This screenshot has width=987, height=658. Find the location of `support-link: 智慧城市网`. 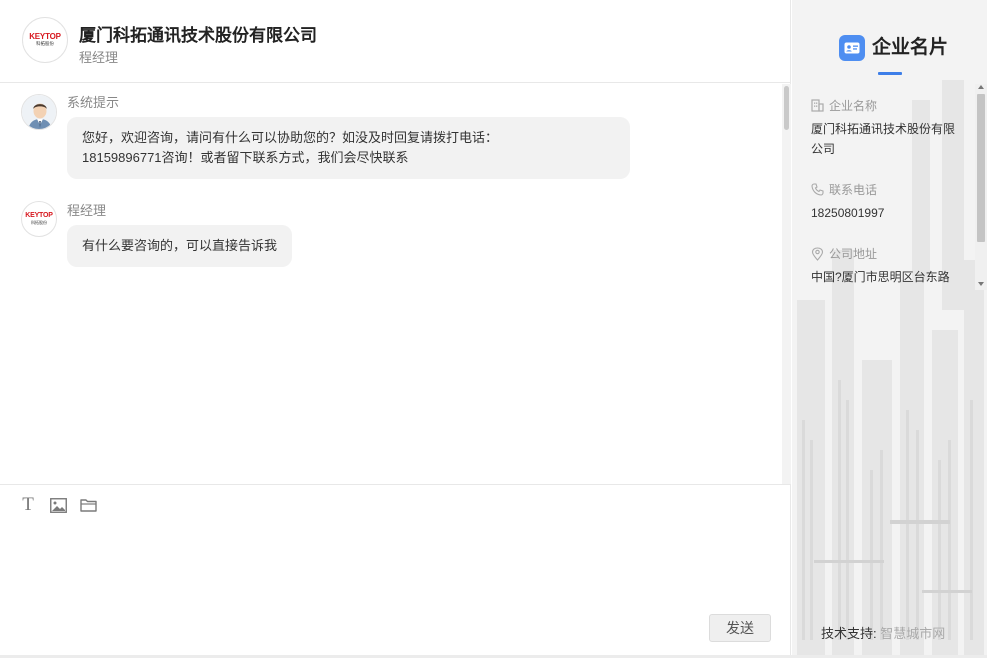

support-link: 智慧城市网 is located at coordinates (912, 633).